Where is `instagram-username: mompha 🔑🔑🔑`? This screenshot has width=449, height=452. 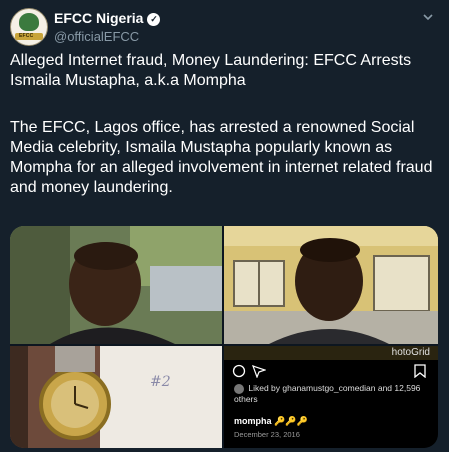 instagram-username: mompha 🔑🔑🔑 is located at coordinates (271, 421).